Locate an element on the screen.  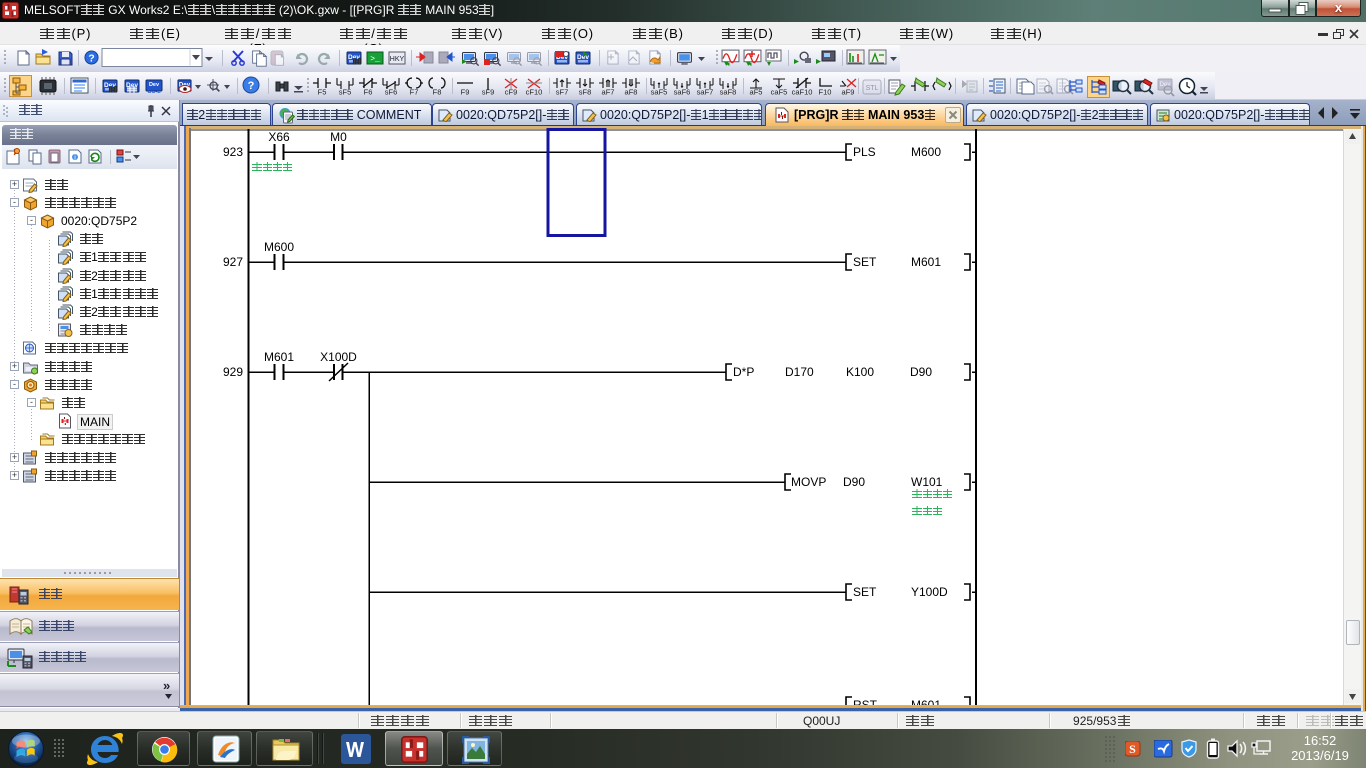
svg-text: aF8 is located at coordinates (631, 92).